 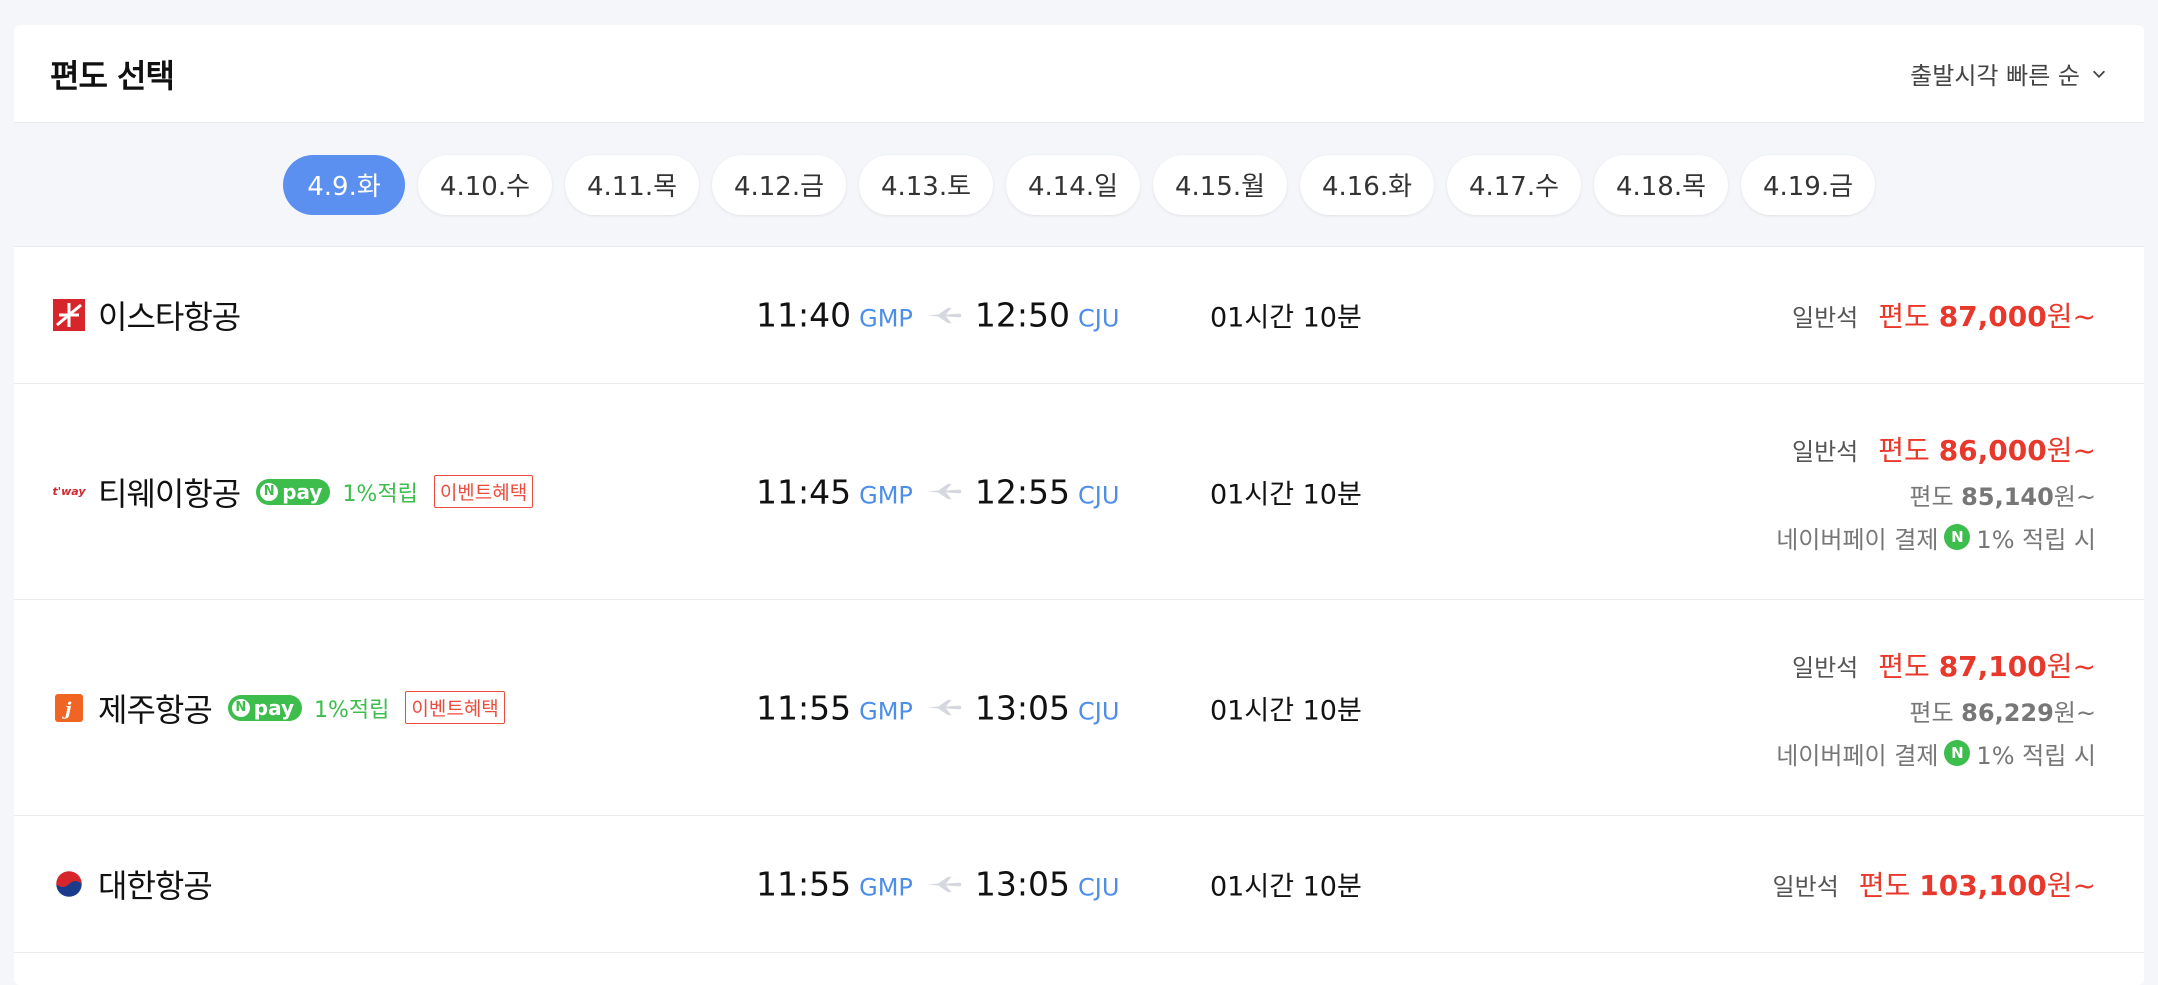 I want to click on date-chip: 4.10.수, so click(x=485, y=184).